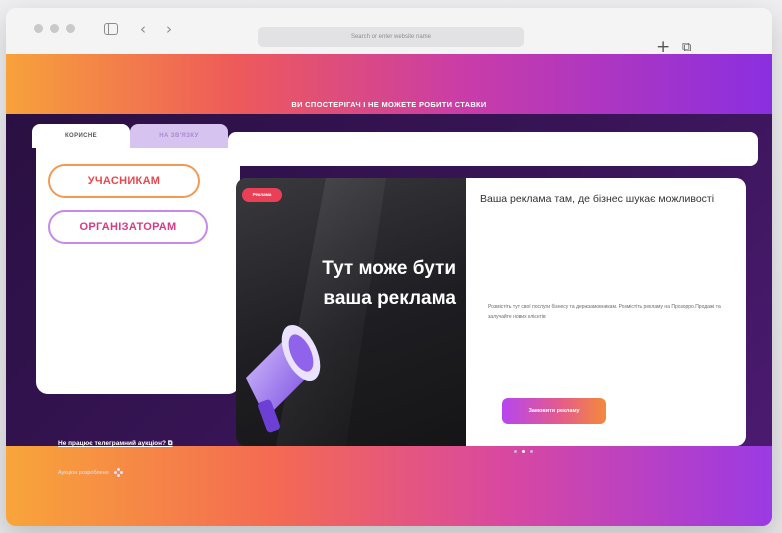 This screenshot has height=533, width=782. I want to click on close-window-dot, so click(38, 28).